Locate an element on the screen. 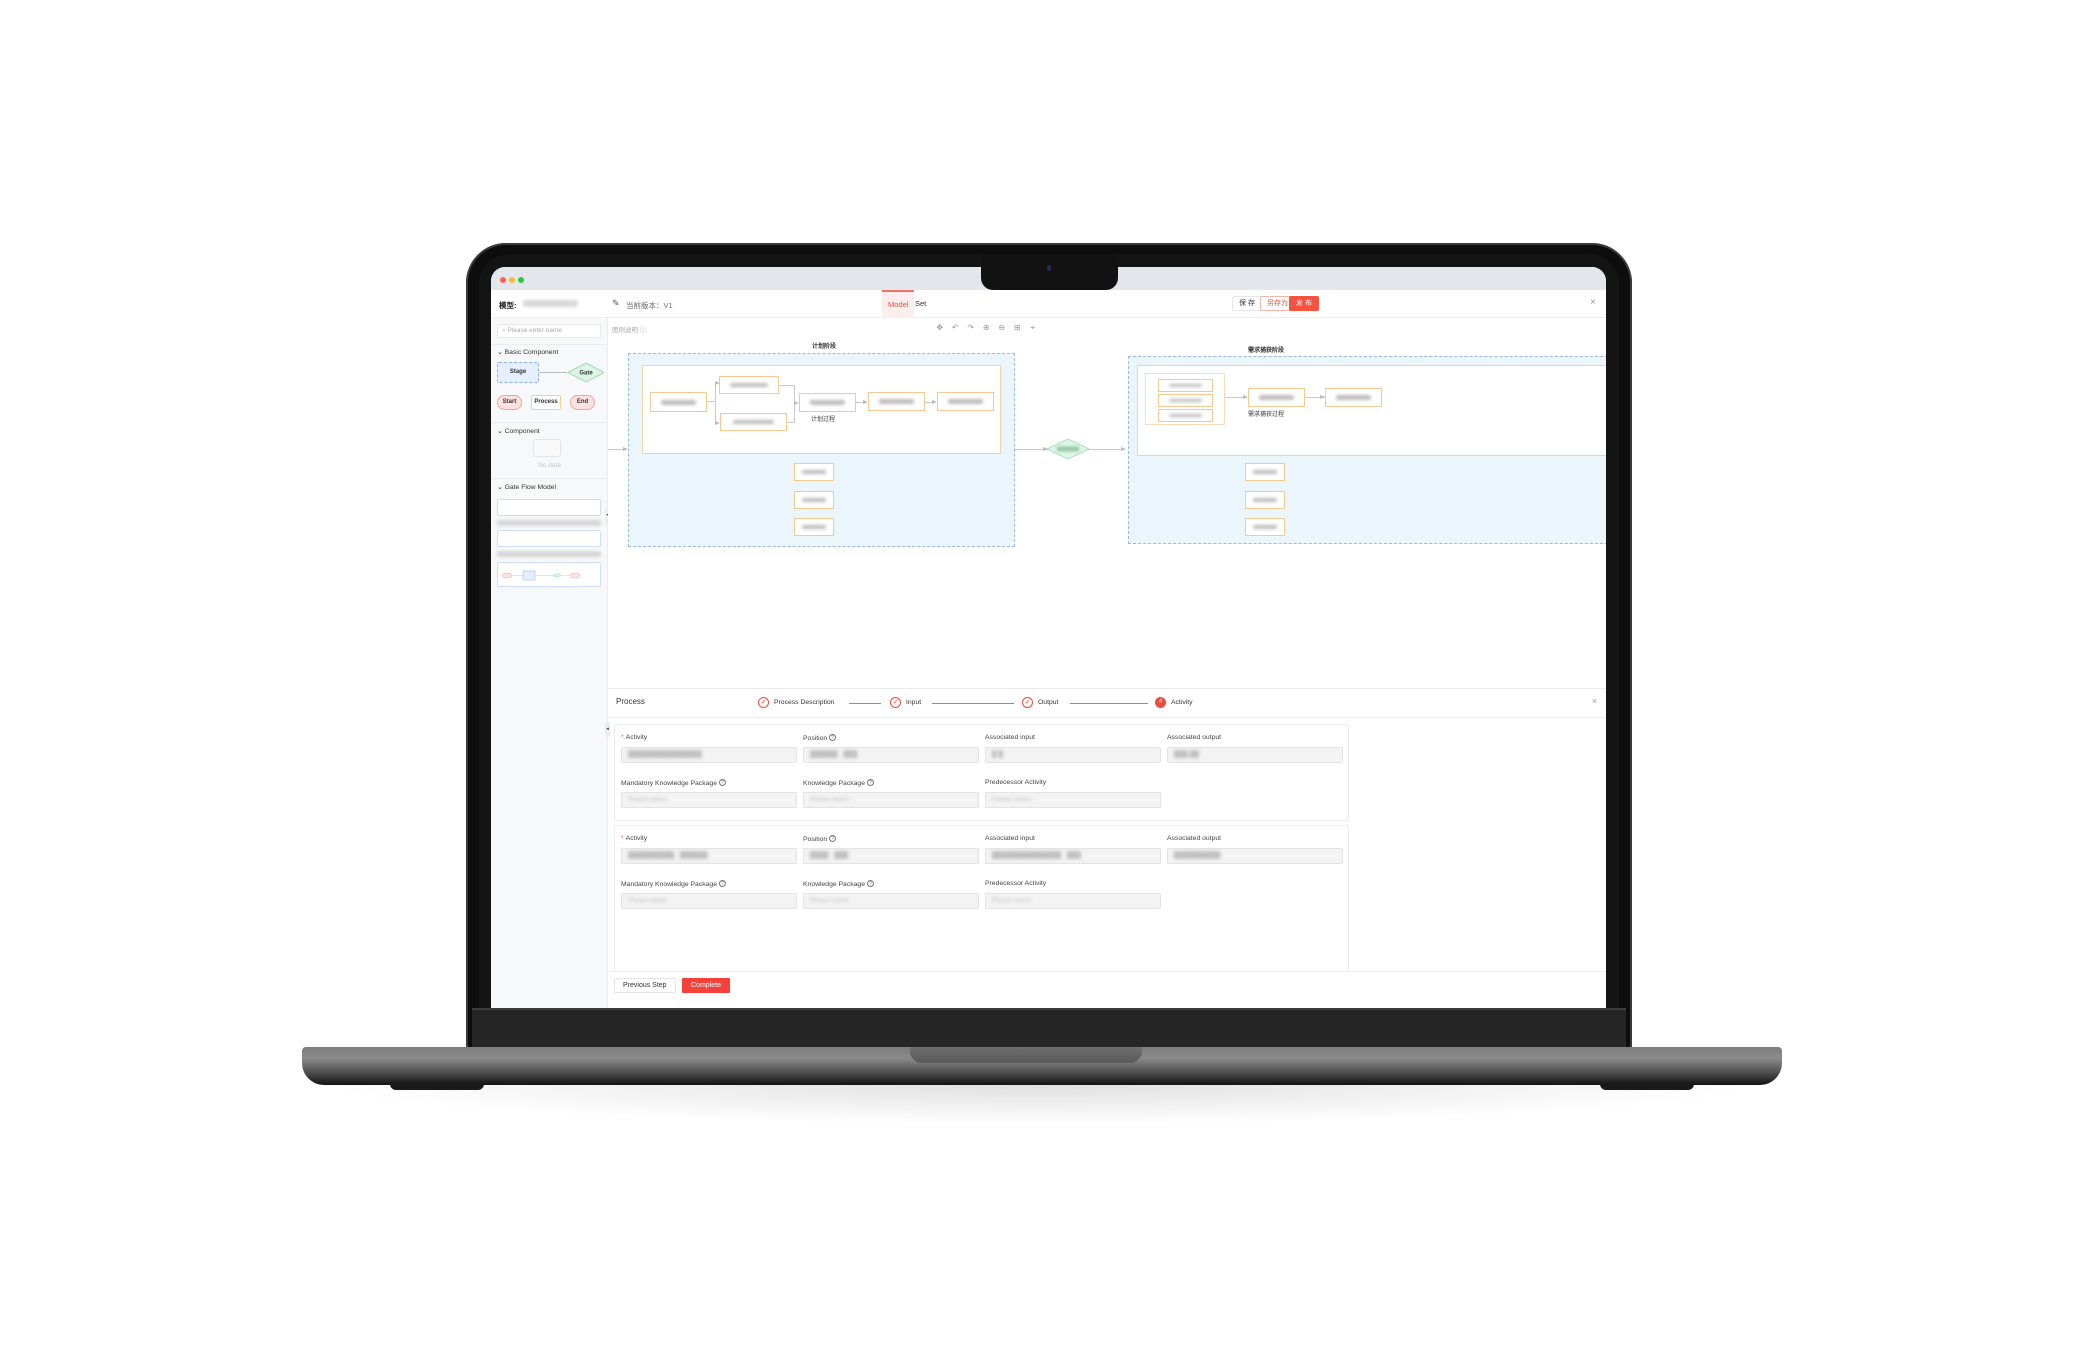 The image size is (2084, 1364). step-input: ✓ Input is located at coordinates (905, 702).